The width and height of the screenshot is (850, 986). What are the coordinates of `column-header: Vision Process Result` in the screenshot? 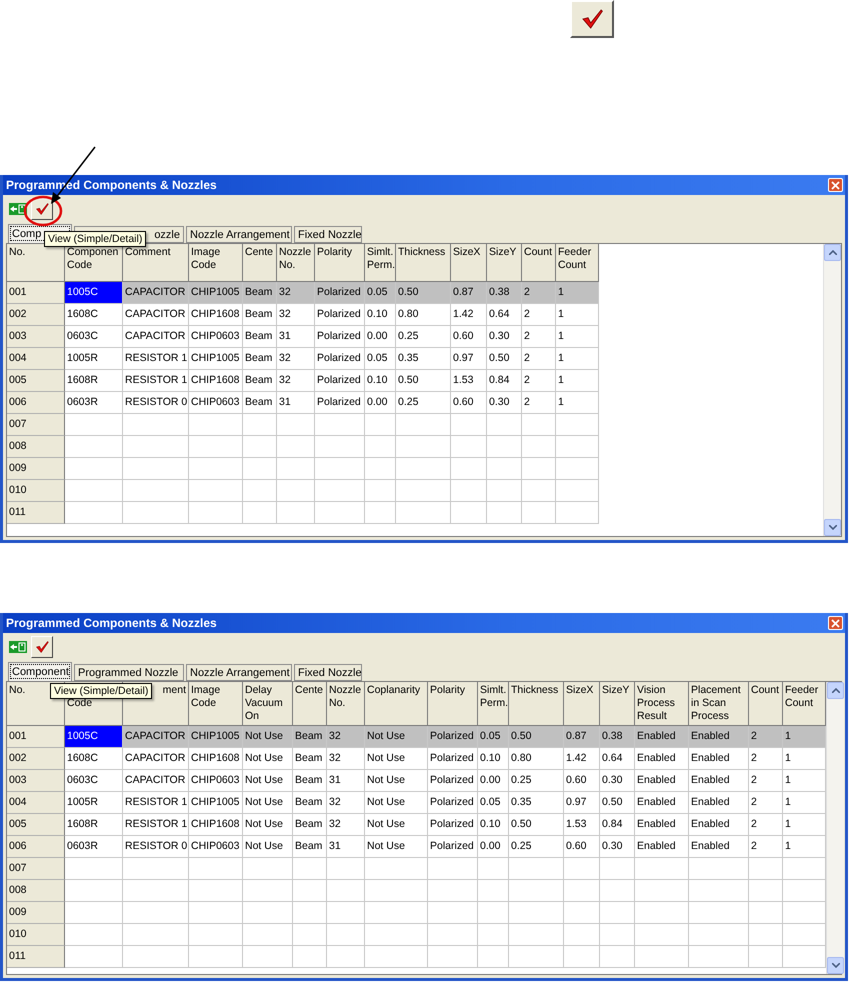 It's located at (662, 704).